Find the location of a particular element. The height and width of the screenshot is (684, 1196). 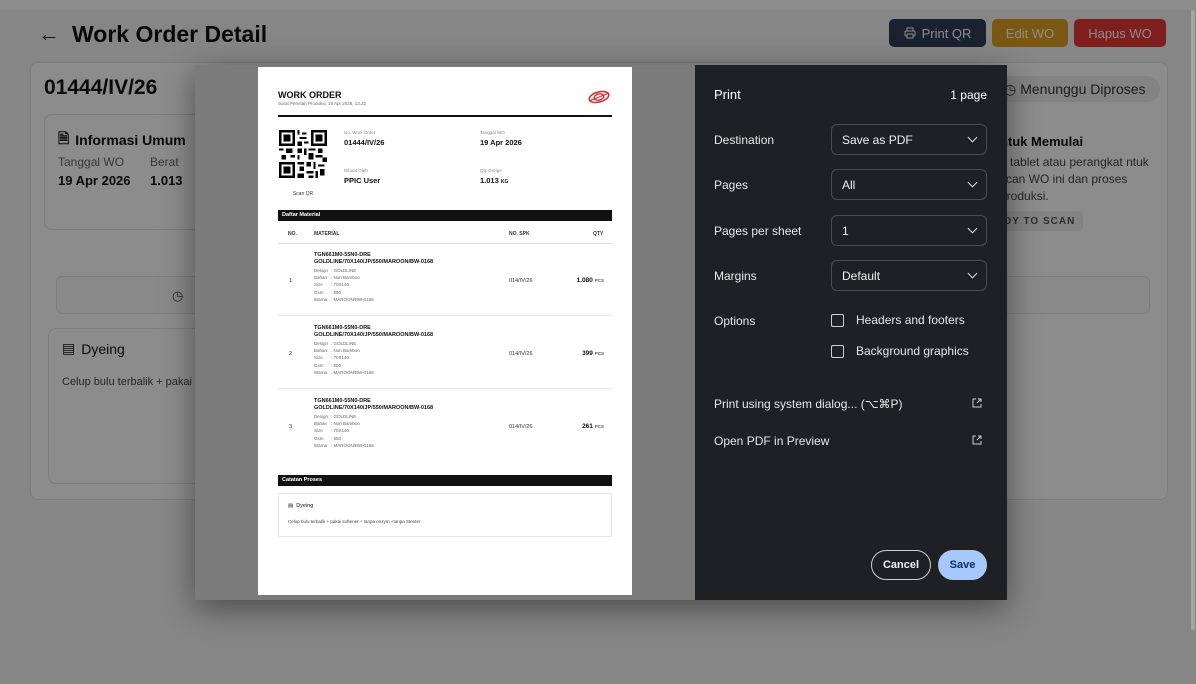

qr-code-icon is located at coordinates (303, 154).